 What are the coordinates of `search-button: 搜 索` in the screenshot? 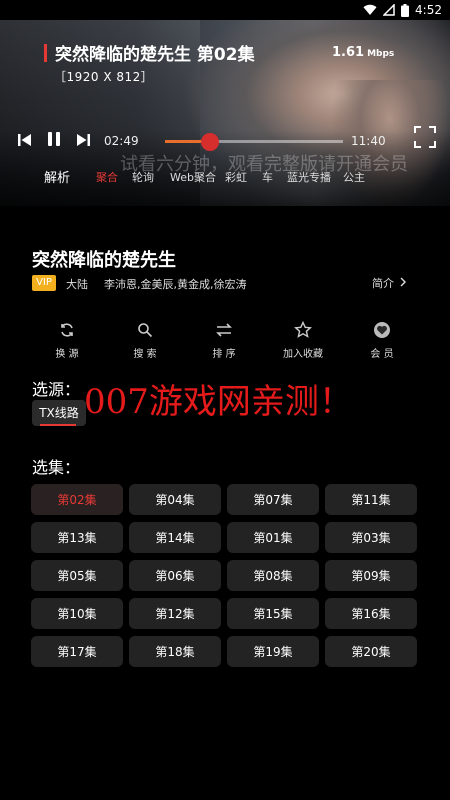 It's located at (145, 340).